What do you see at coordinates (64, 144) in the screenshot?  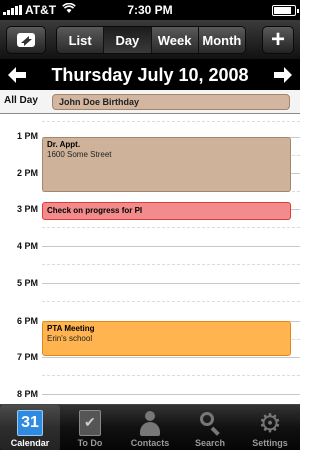 I see `event-title: Dr. Appt.` at bounding box center [64, 144].